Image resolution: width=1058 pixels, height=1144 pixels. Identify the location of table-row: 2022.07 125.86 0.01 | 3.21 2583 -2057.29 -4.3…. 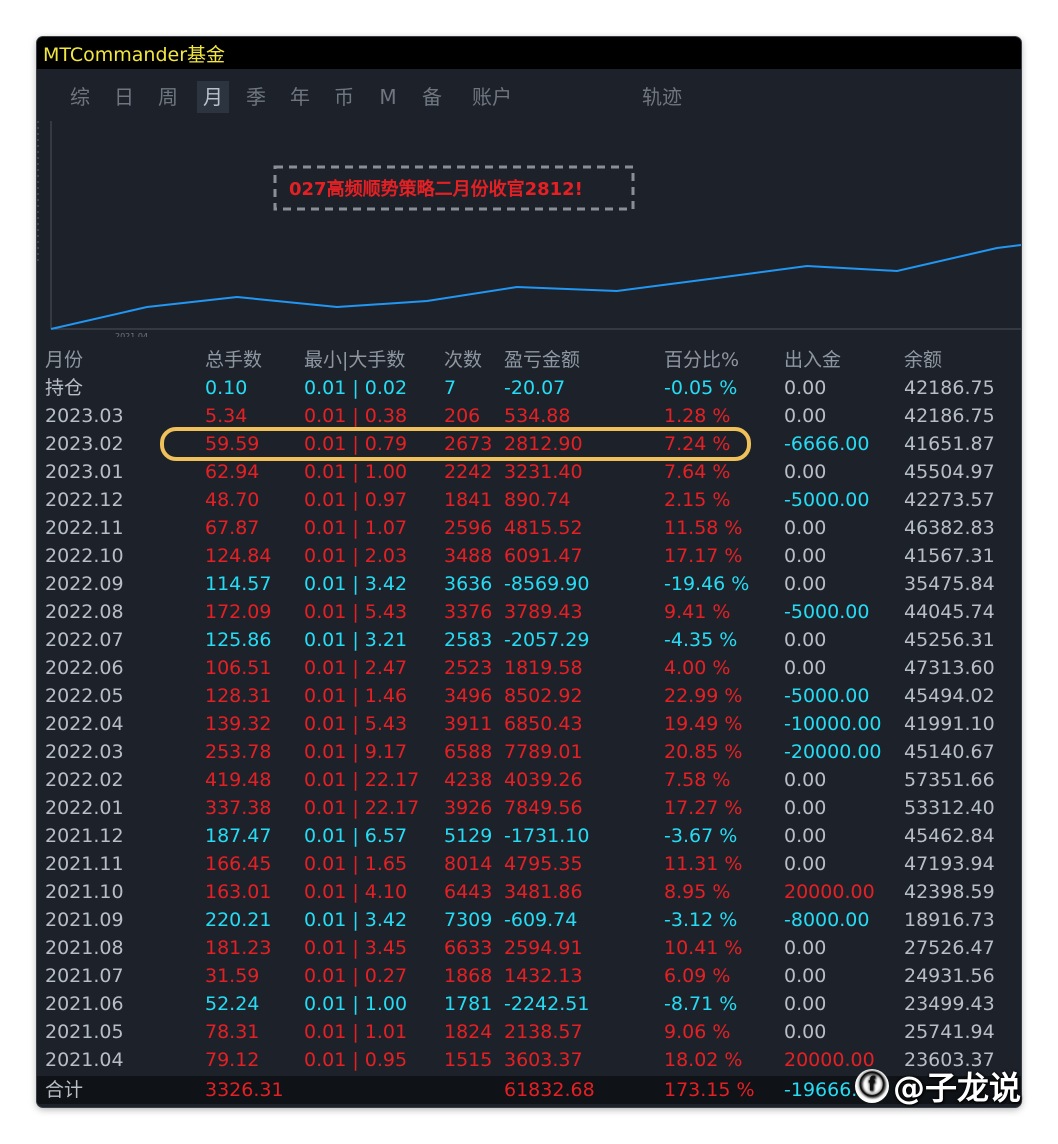
(529, 640).